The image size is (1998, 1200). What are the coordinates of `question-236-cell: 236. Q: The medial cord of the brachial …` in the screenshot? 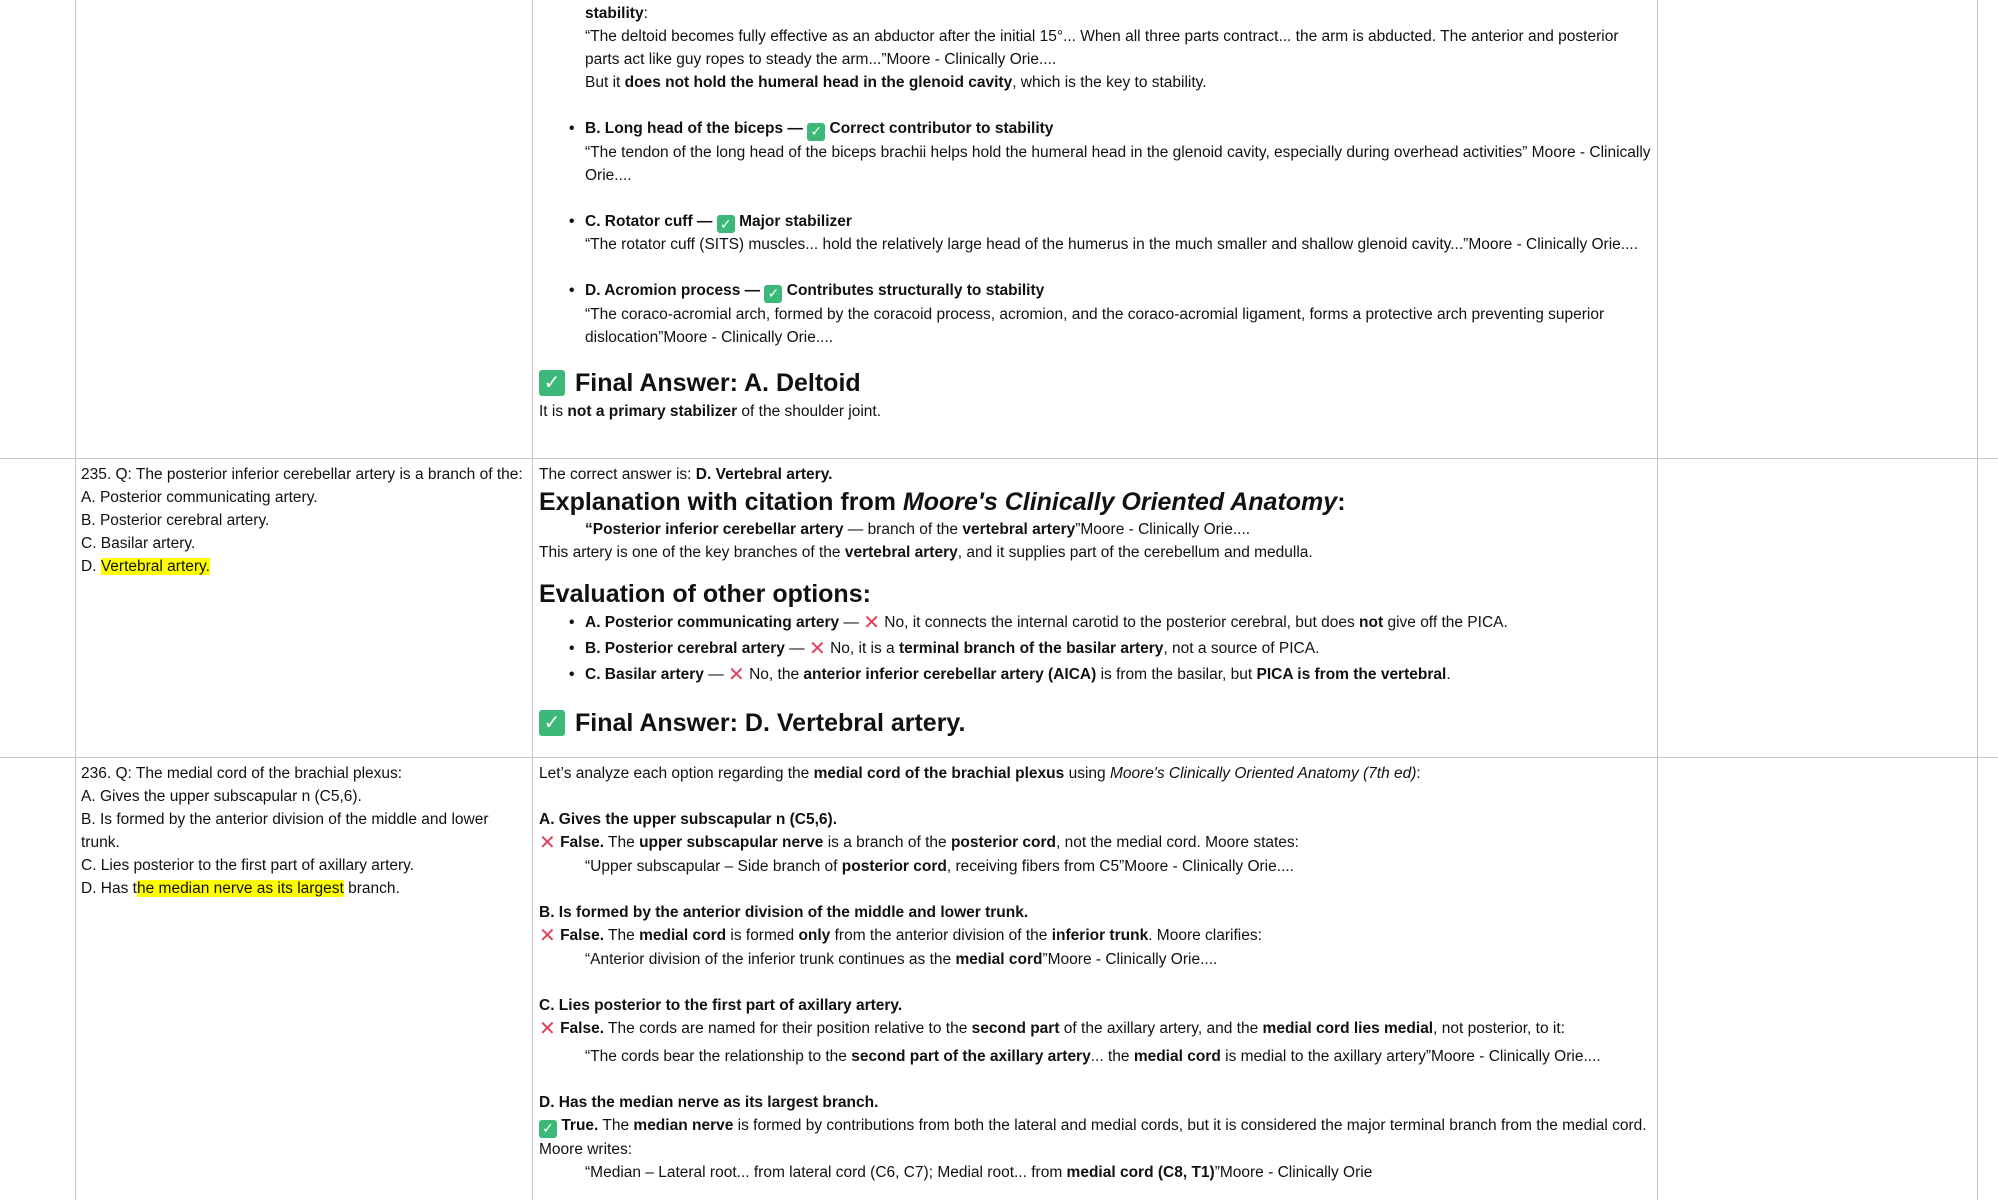 It's located at (302, 831).